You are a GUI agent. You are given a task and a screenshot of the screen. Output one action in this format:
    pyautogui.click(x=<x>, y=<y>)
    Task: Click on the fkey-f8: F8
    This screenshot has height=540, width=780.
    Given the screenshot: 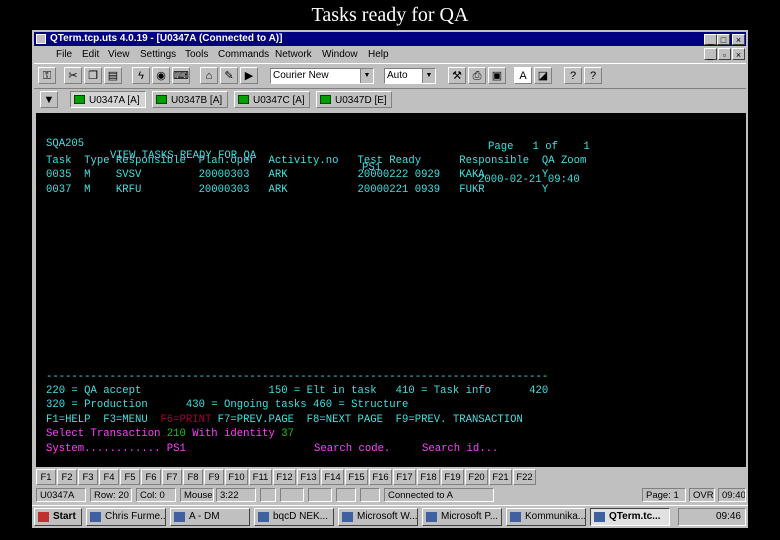 What is the action you would take?
    pyautogui.click(x=193, y=477)
    